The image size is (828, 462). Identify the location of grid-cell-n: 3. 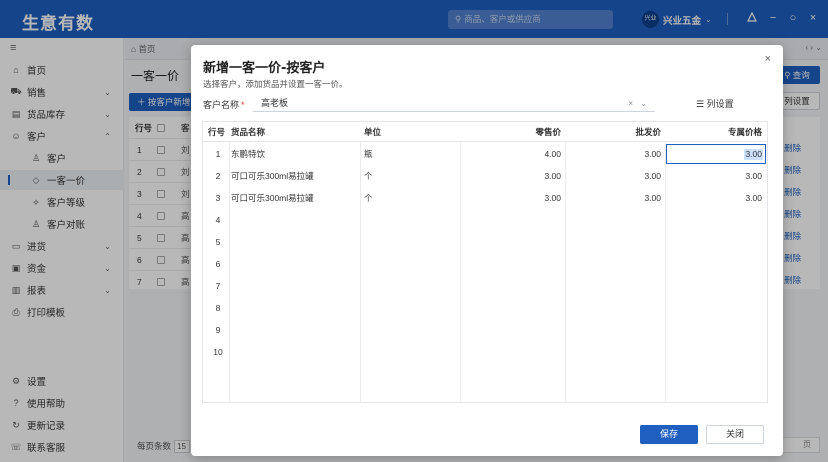
(218, 198).